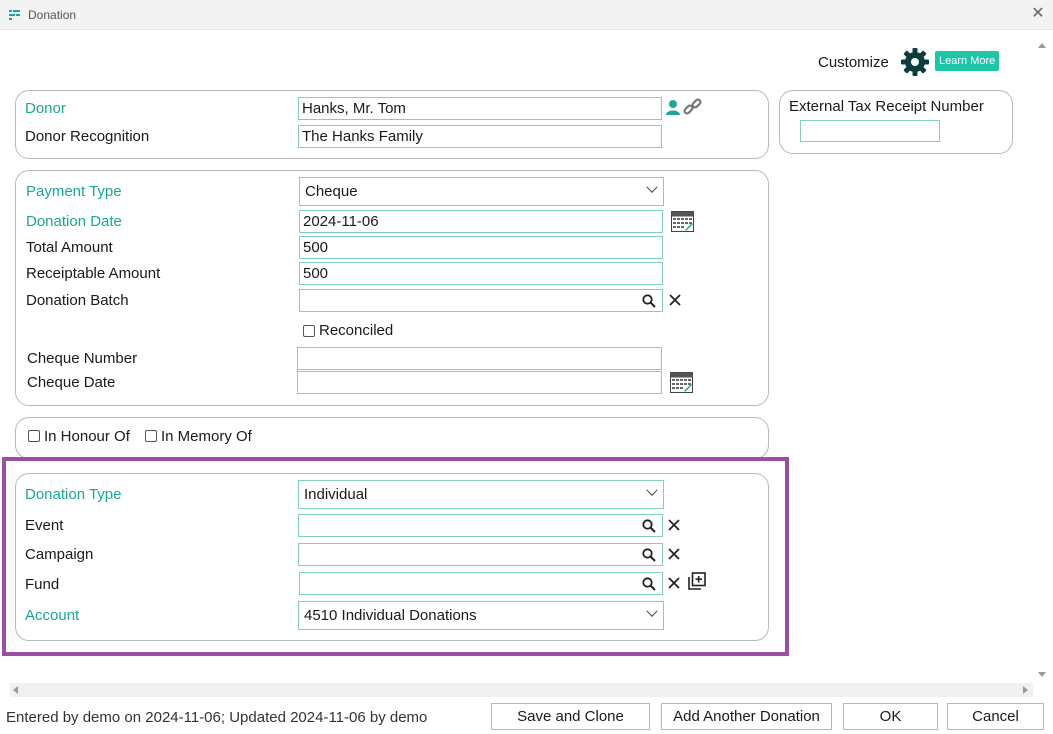  What do you see at coordinates (14, 15) in the screenshot?
I see `app-icon` at bounding box center [14, 15].